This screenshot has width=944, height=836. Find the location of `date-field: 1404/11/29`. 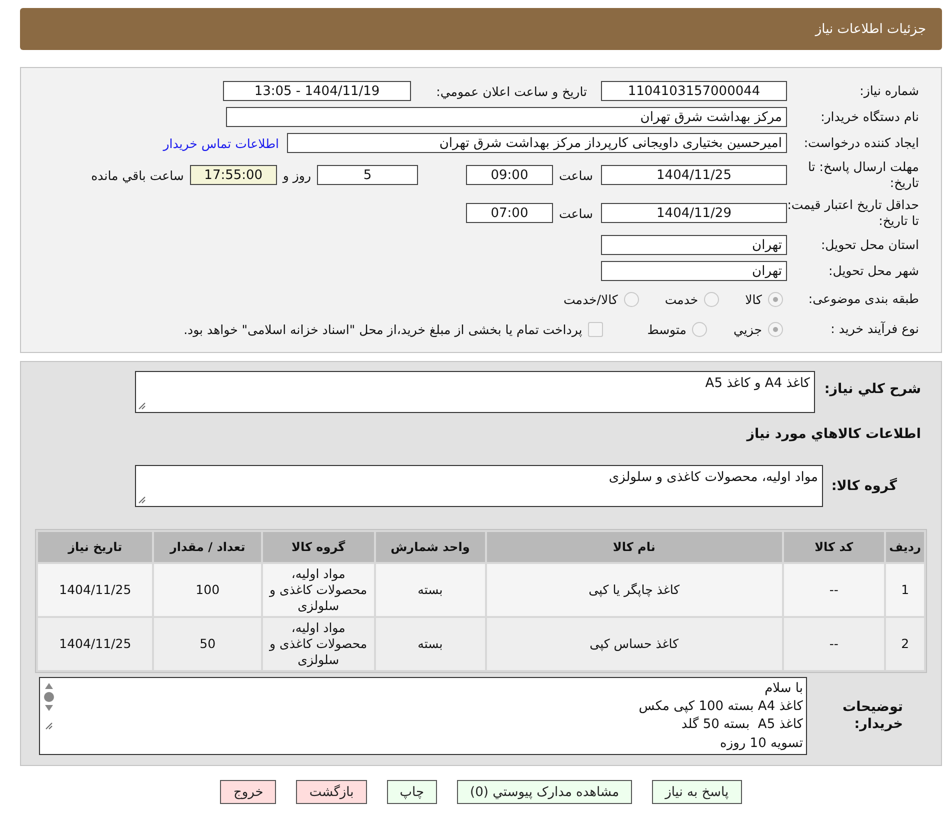

date-field: 1404/11/29 is located at coordinates (694, 213).